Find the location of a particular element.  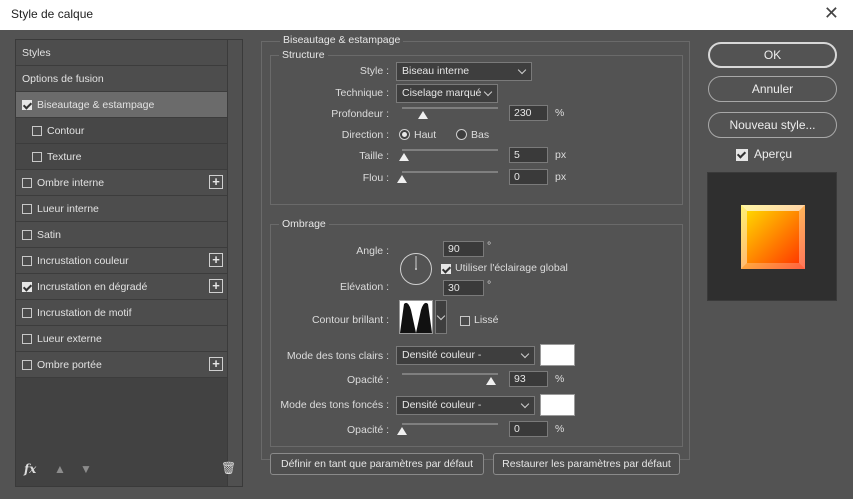

technique-select: Ciselage marqué is located at coordinates (447, 93).